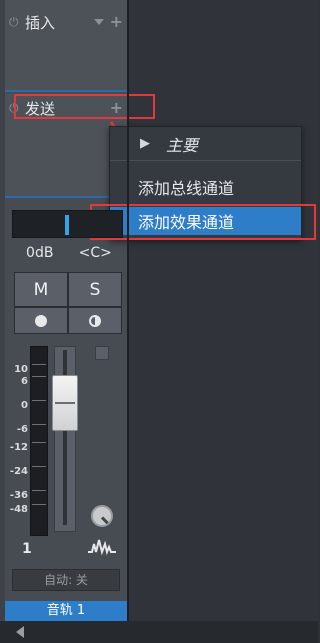  I want to click on expand-icon, so click(102, 353).